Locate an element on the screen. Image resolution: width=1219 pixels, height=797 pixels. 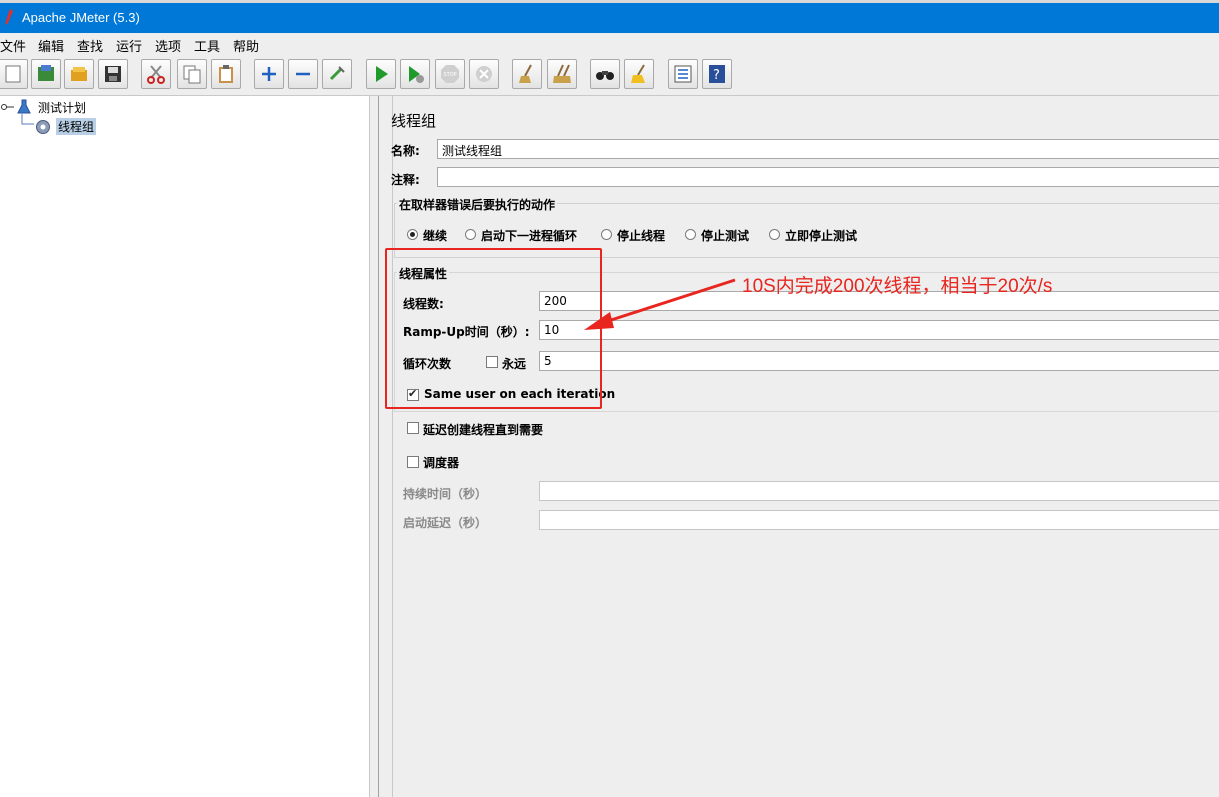
help-icon: ? is located at coordinates (717, 74).